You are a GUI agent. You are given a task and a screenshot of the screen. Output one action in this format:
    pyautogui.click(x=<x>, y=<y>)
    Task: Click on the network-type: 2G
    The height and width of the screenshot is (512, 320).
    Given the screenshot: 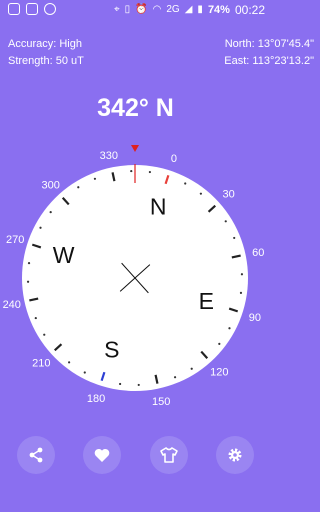 What is the action you would take?
    pyautogui.click(x=173, y=9)
    